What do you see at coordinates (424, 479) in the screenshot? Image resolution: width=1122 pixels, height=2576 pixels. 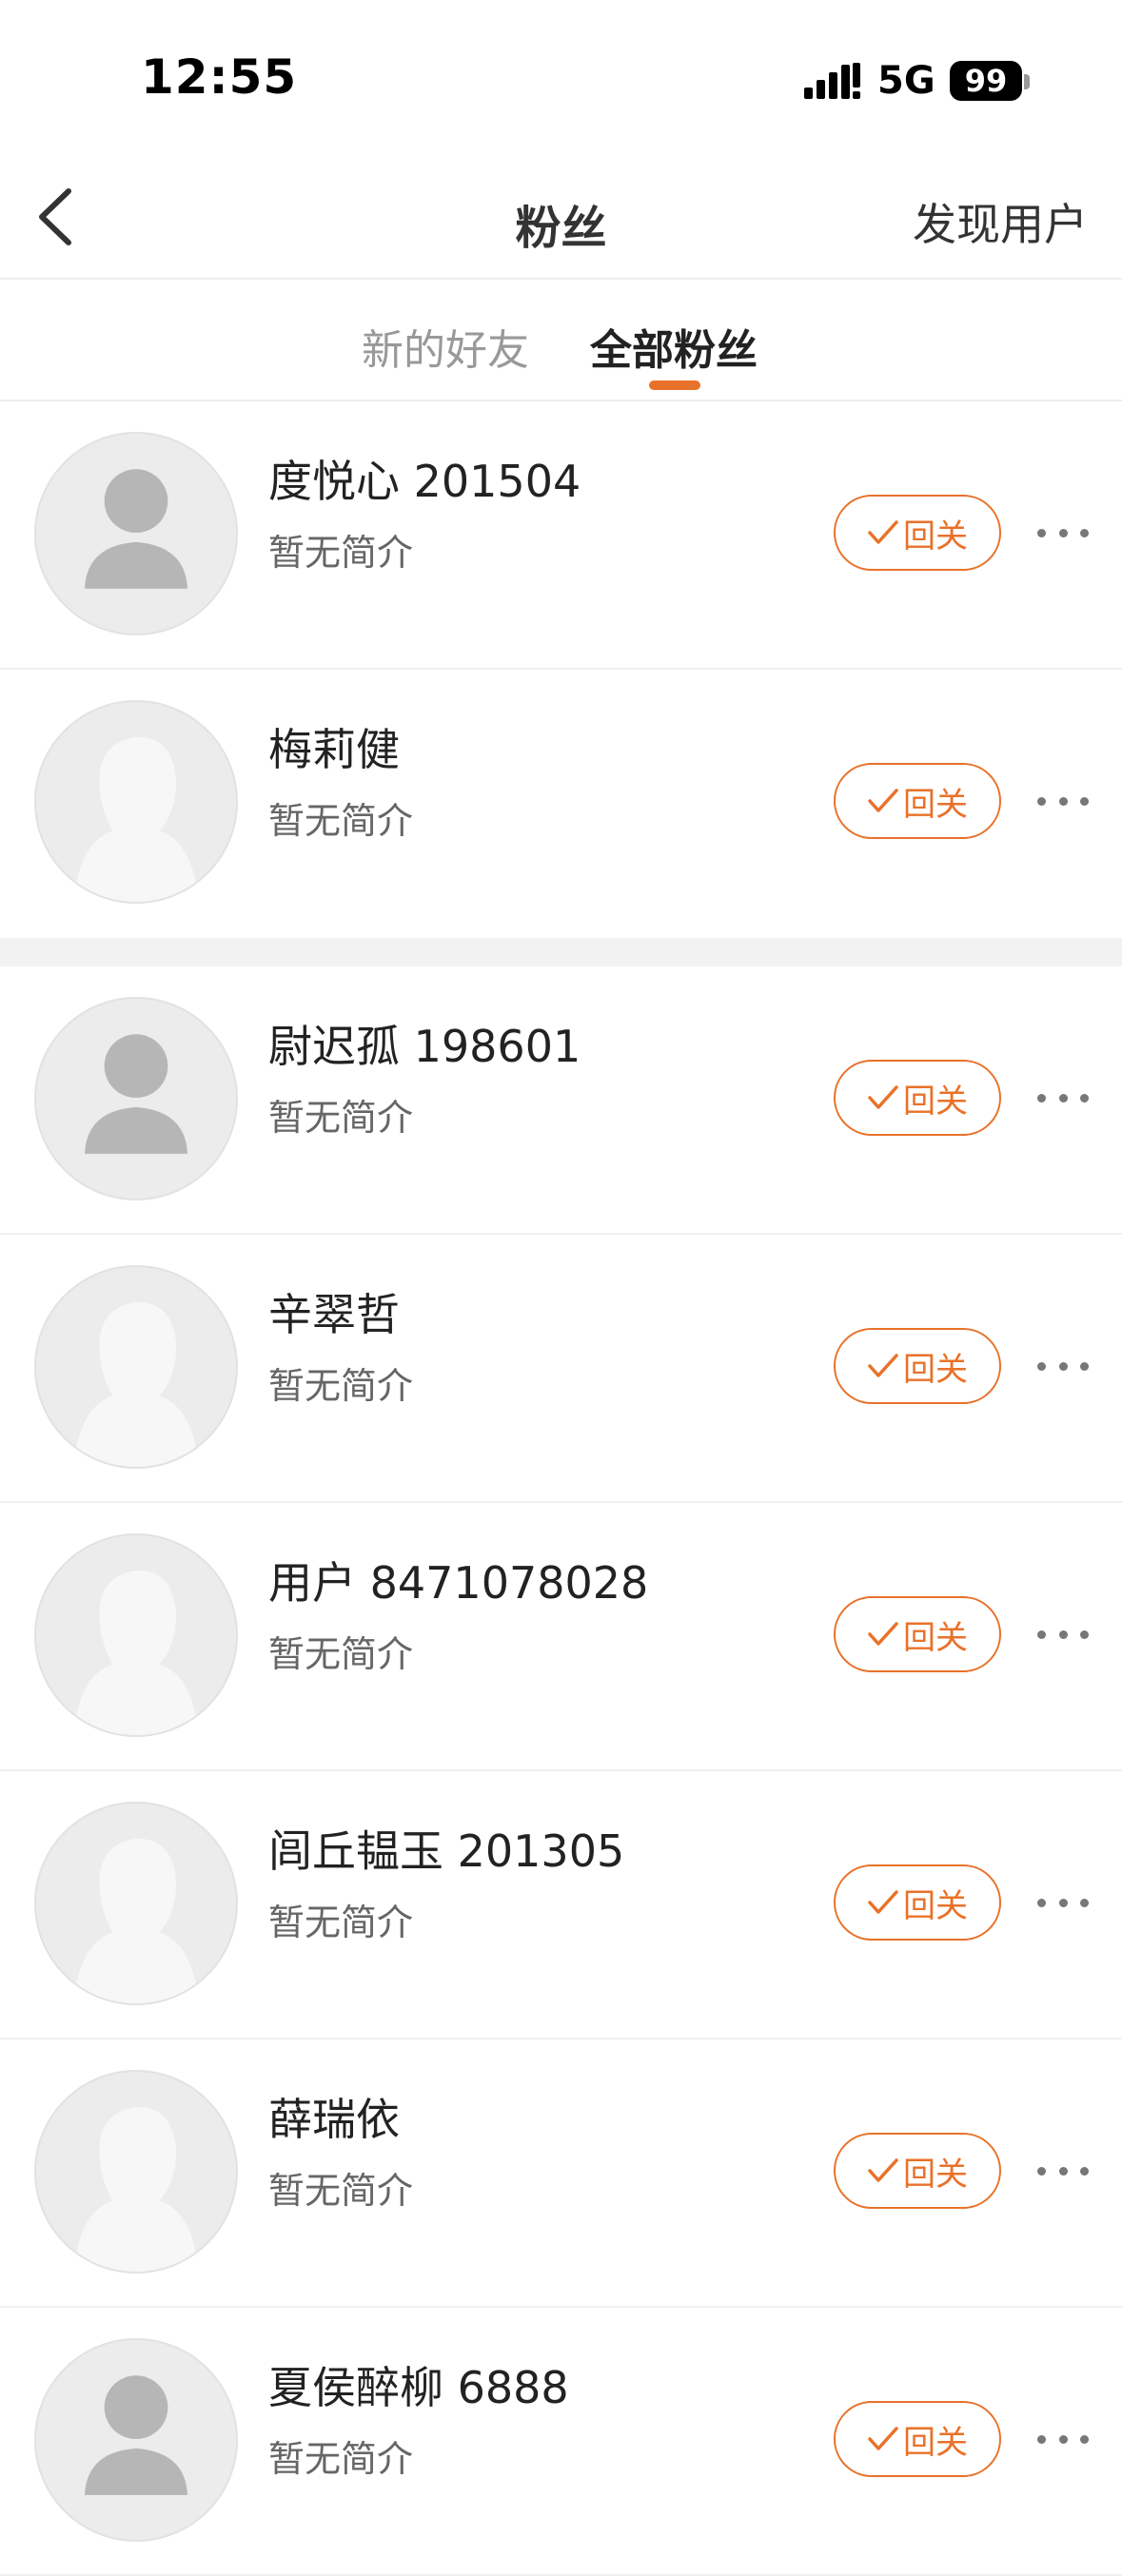 I see `user-name: 度悦心 201504` at bounding box center [424, 479].